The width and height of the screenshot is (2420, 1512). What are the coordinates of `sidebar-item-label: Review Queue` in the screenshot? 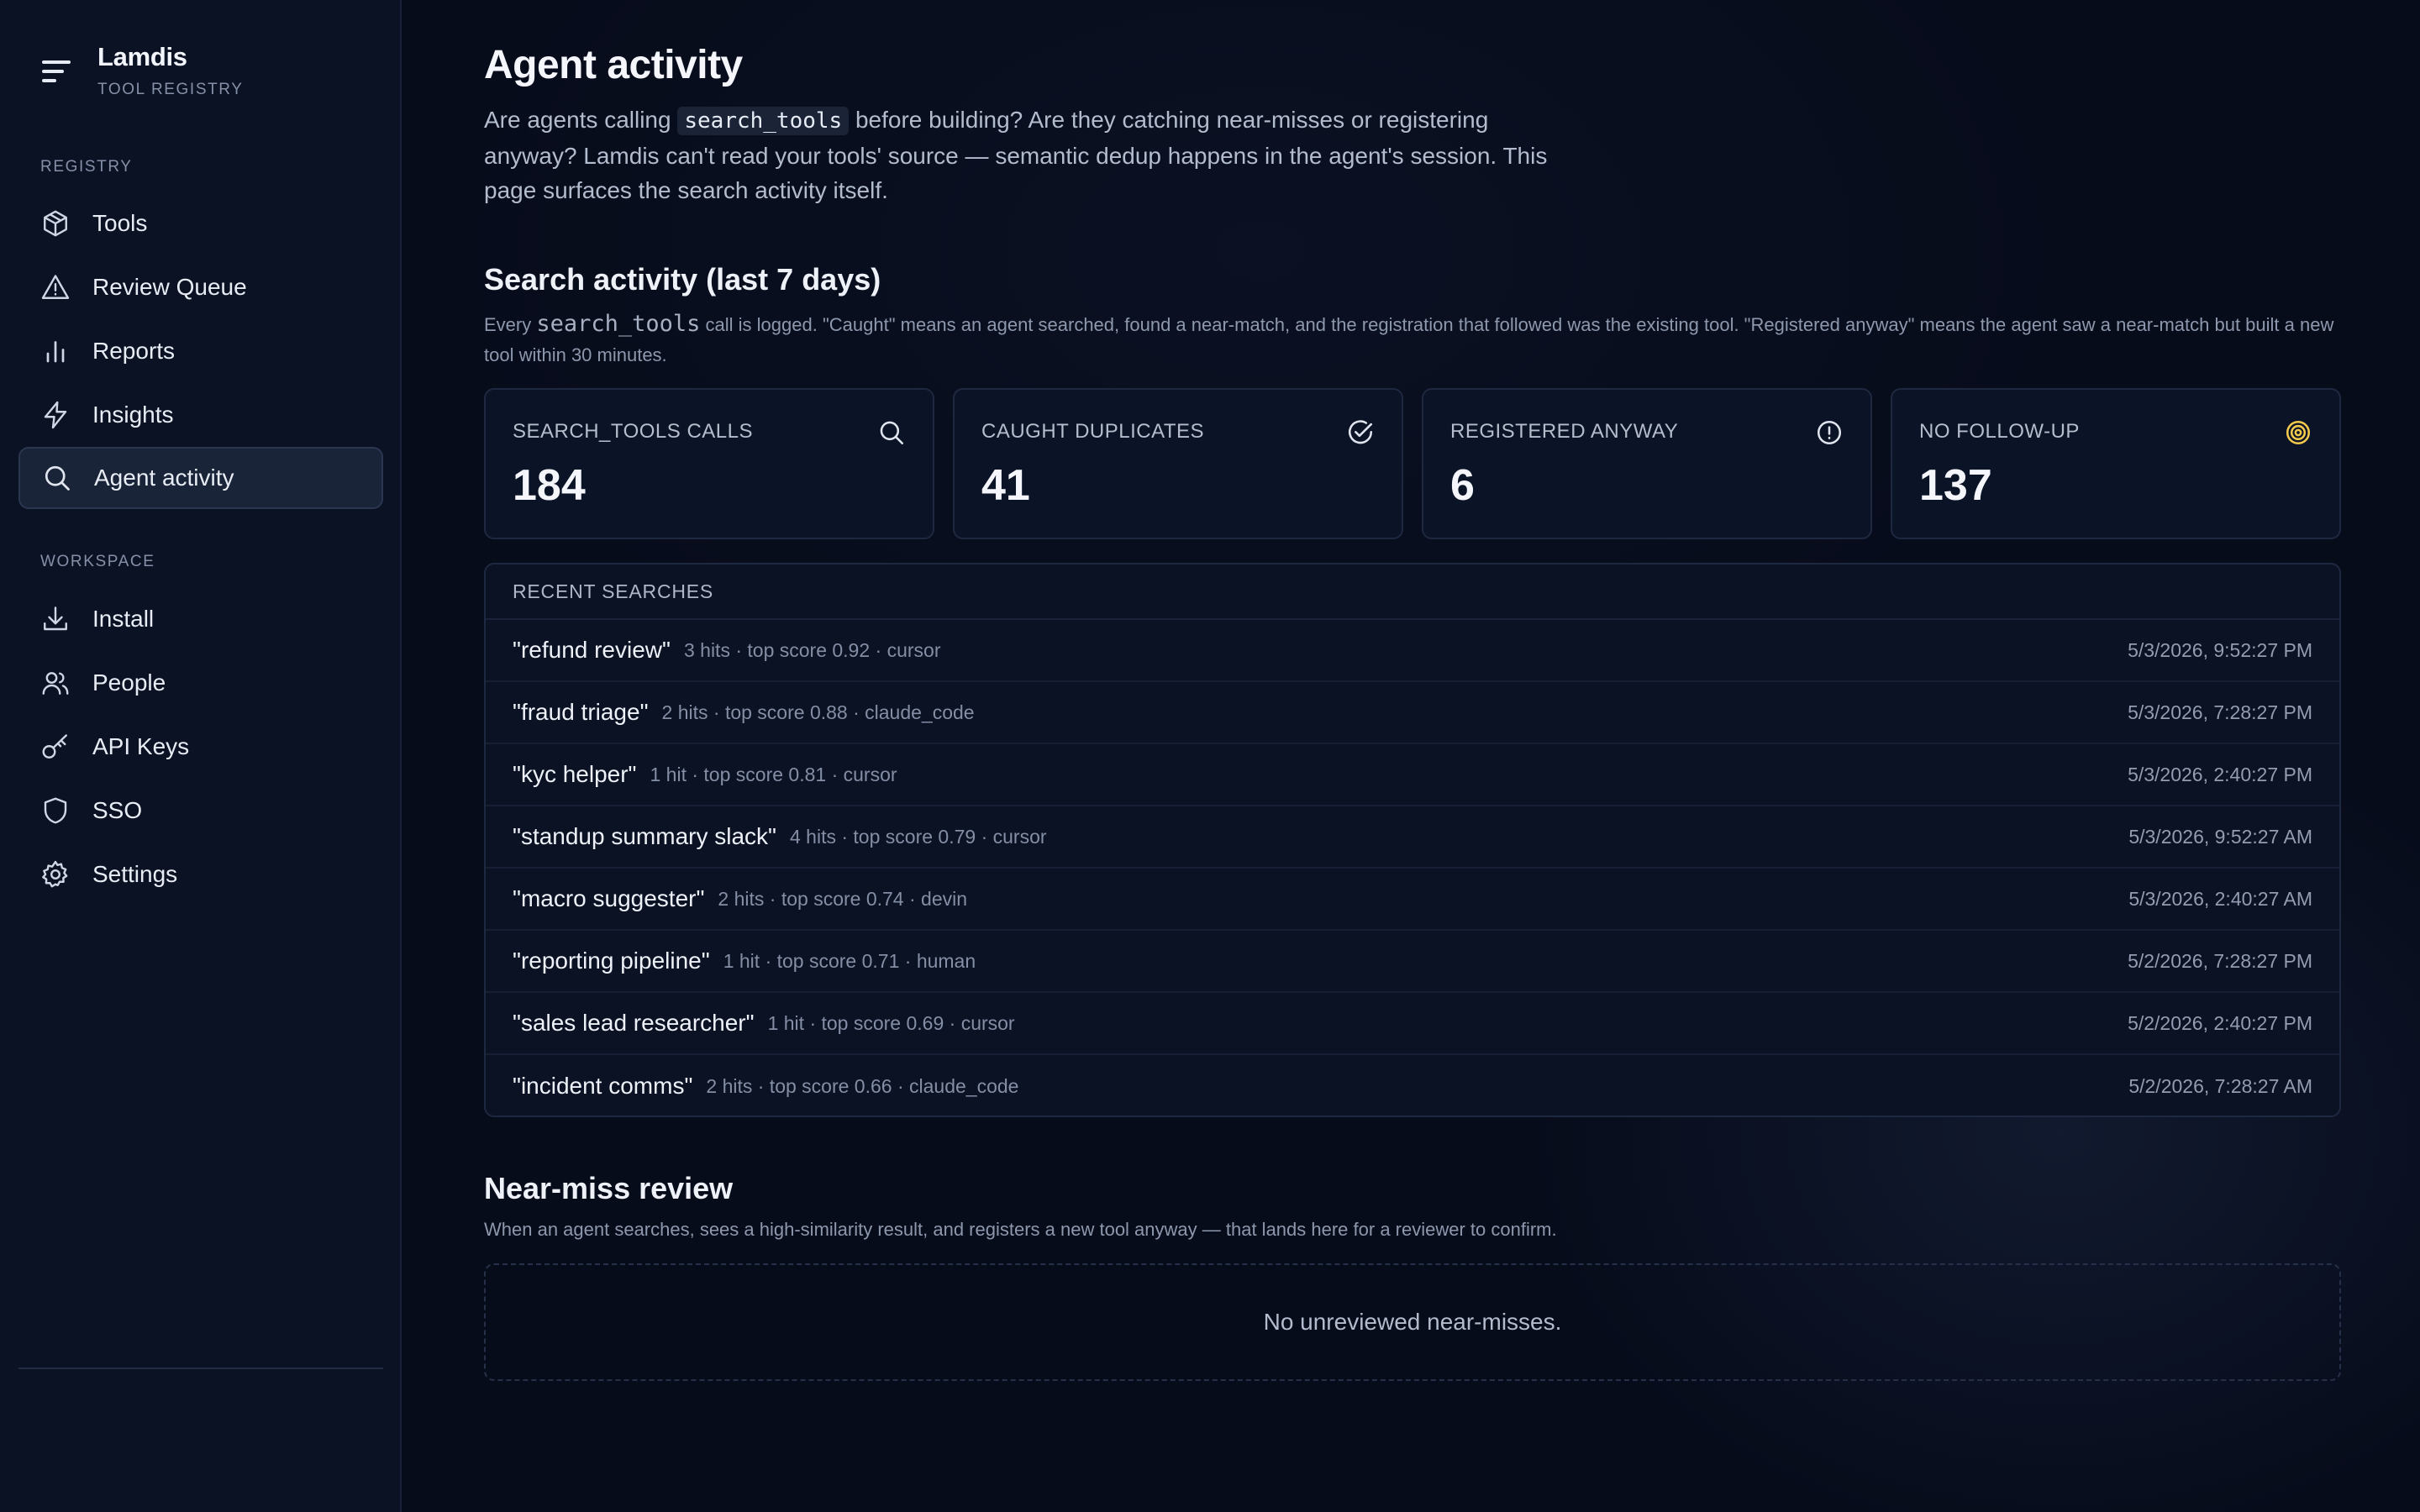 It's located at (169, 287).